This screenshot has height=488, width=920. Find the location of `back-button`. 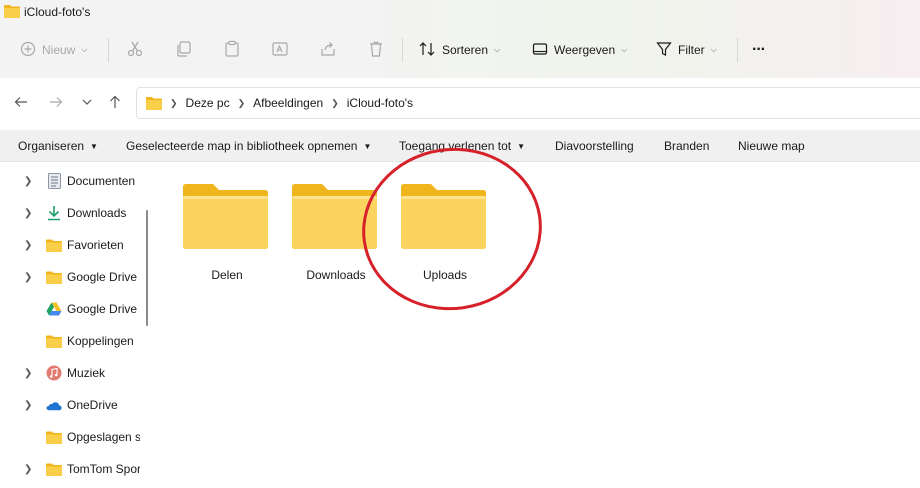

back-button is located at coordinates (21, 103).